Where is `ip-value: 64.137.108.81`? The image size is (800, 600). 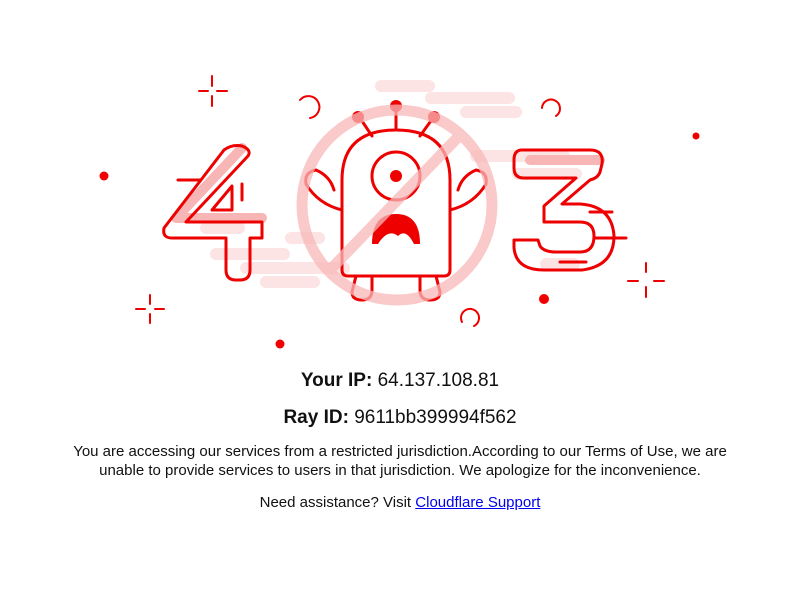 ip-value: 64.137.108.81 is located at coordinates (438, 380).